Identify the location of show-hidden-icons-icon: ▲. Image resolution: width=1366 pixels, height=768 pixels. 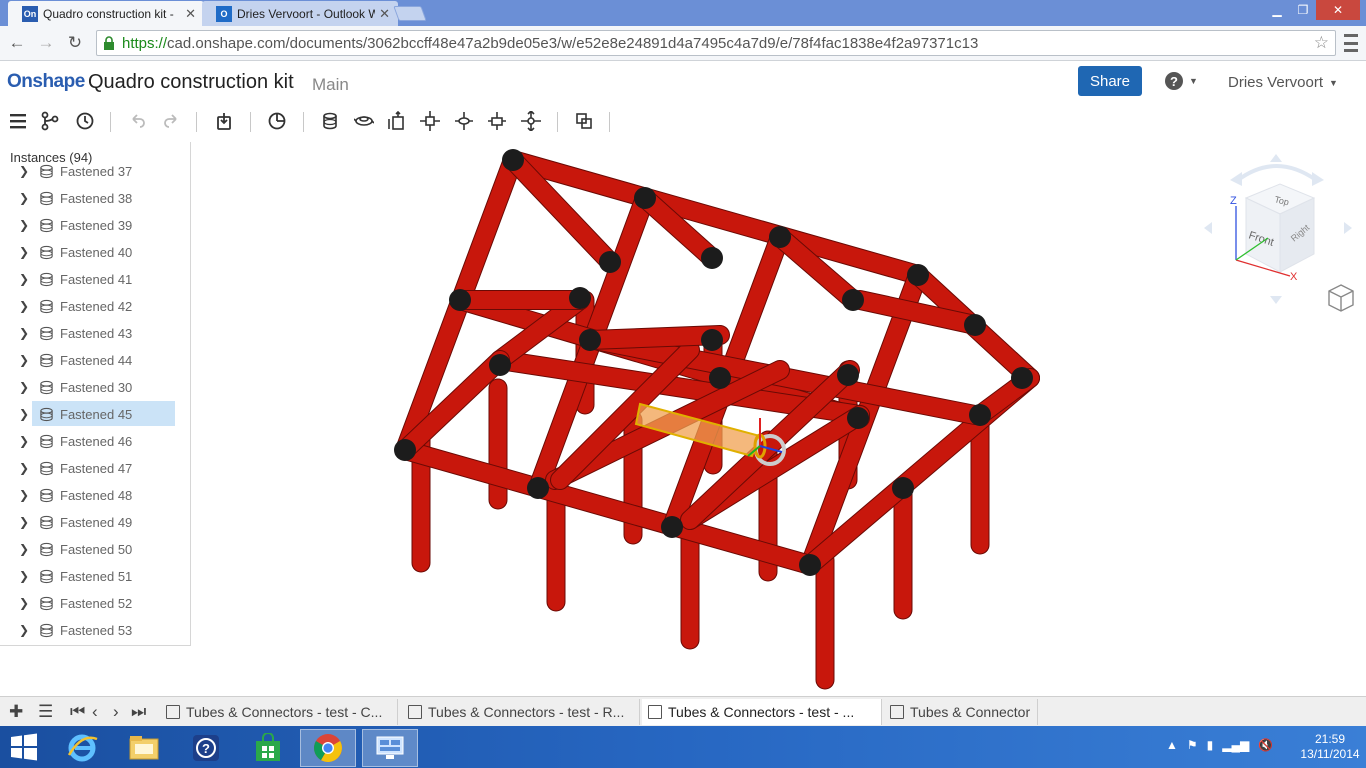
(1172, 745).